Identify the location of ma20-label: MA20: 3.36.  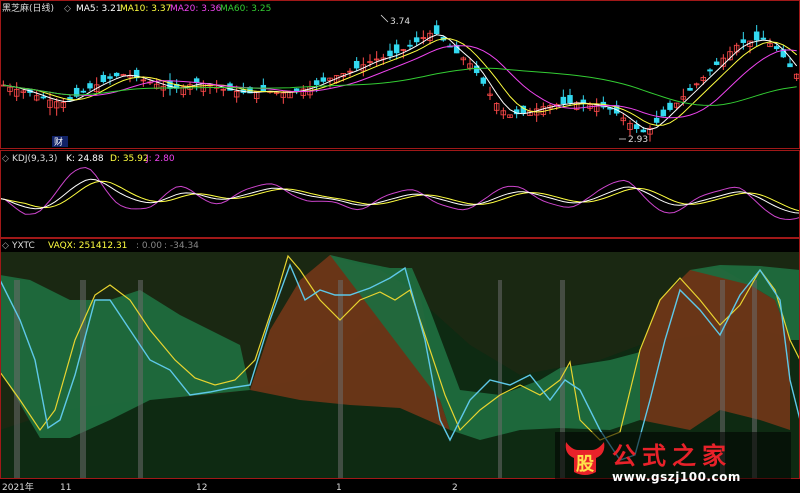
(196, 9).